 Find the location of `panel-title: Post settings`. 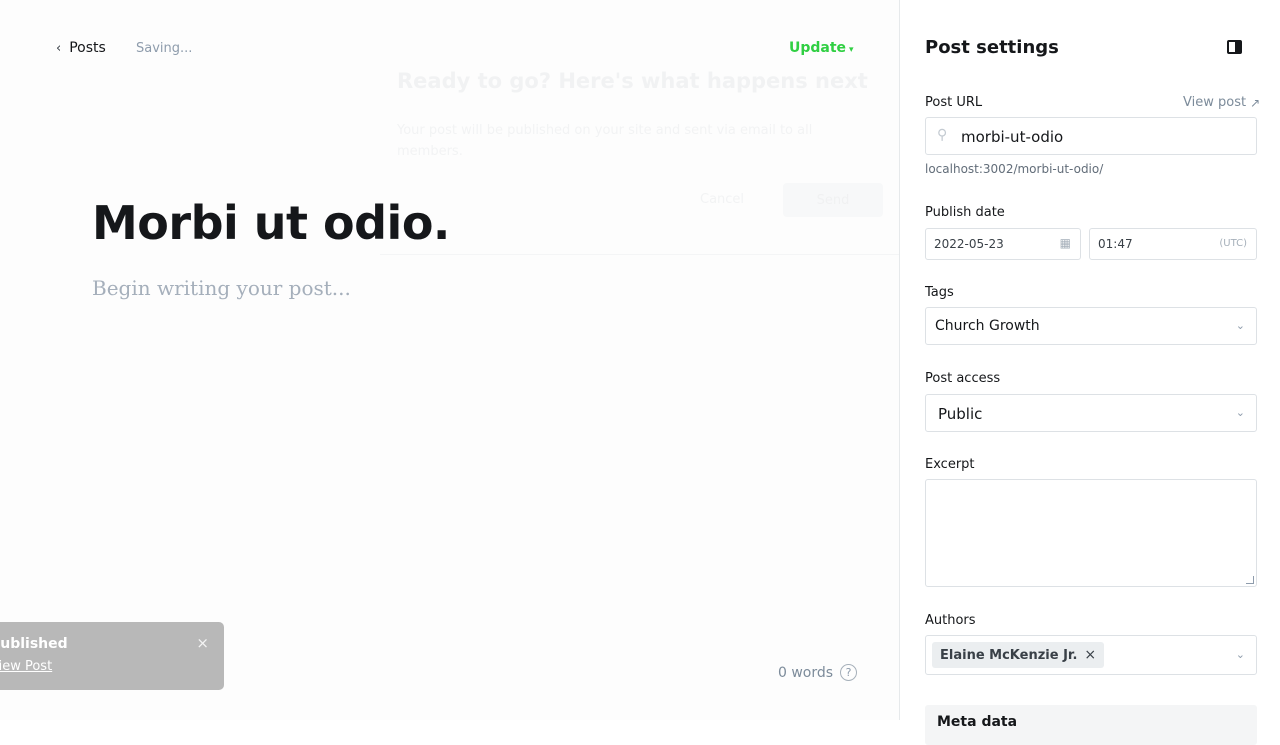

panel-title: Post settings is located at coordinates (992, 47).